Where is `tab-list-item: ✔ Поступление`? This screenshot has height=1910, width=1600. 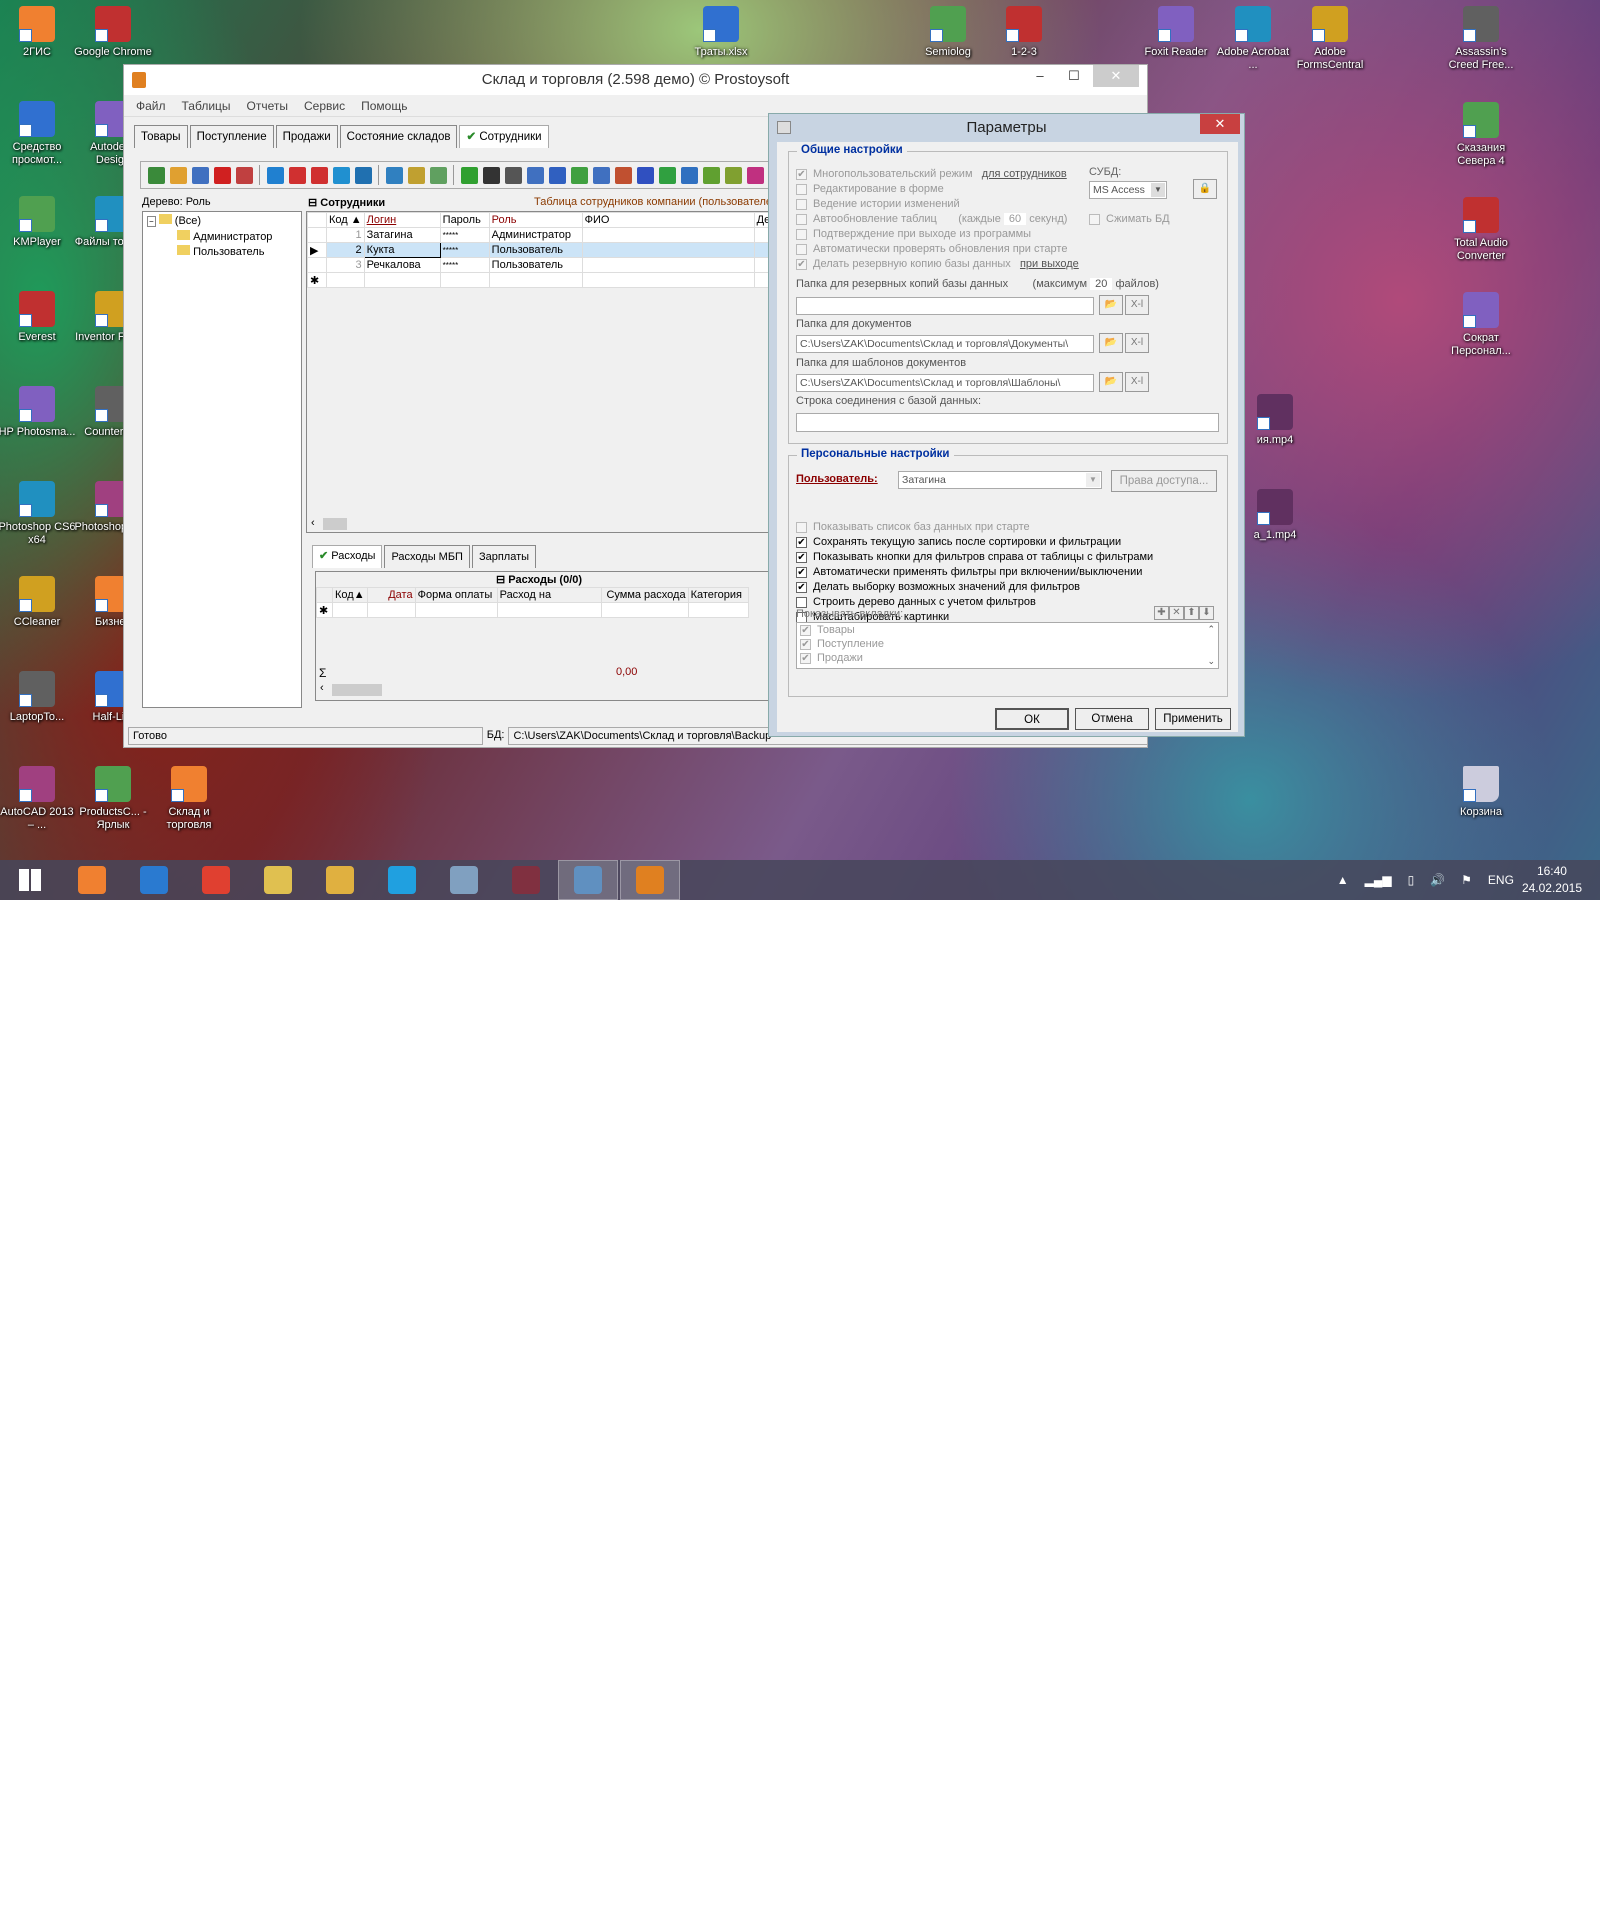 tab-list-item: ✔ Поступление is located at coordinates (1007, 644).